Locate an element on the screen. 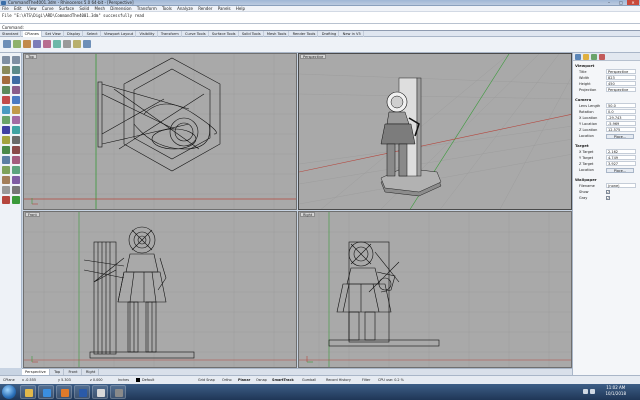 This screenshot has height=400, width=640. array-icon is located at coordinates (16, 180).